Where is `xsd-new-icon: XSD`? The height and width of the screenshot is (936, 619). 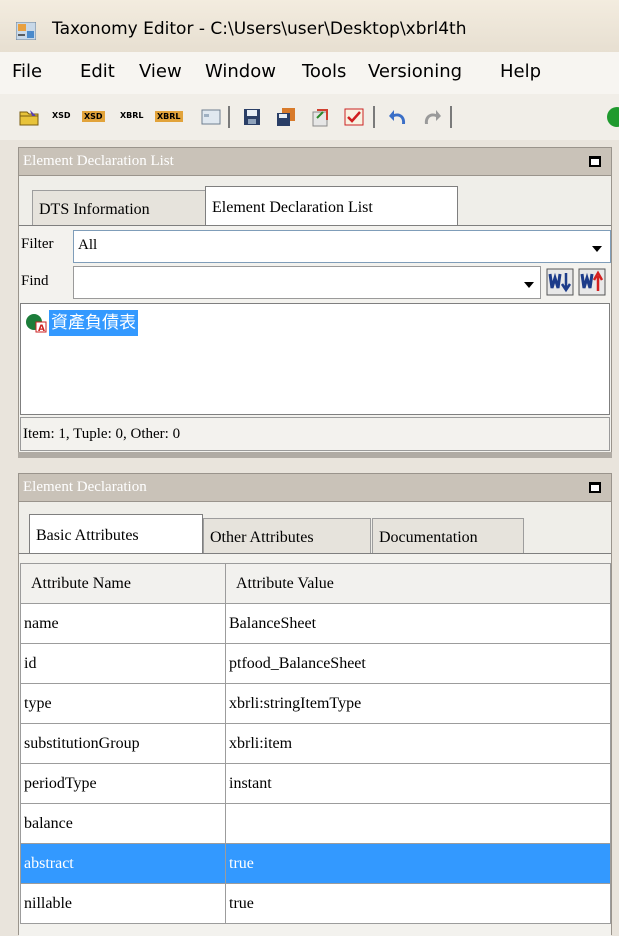 xsd-new-icon: XSD is located at coordinates (93, 116).